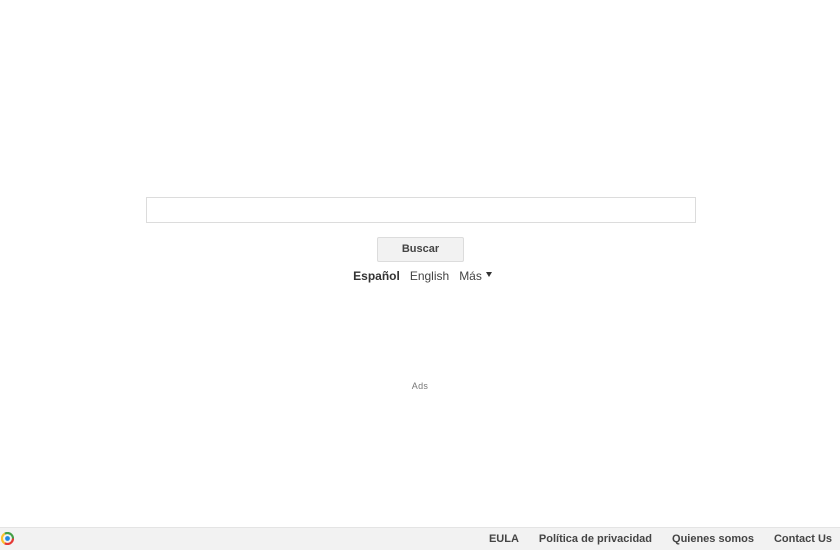 The height and width of the screenshot is (550, 840). Describe the element at coordinates (470, 276) in the screenshot. I see `more-languages-label: Más` at that location.